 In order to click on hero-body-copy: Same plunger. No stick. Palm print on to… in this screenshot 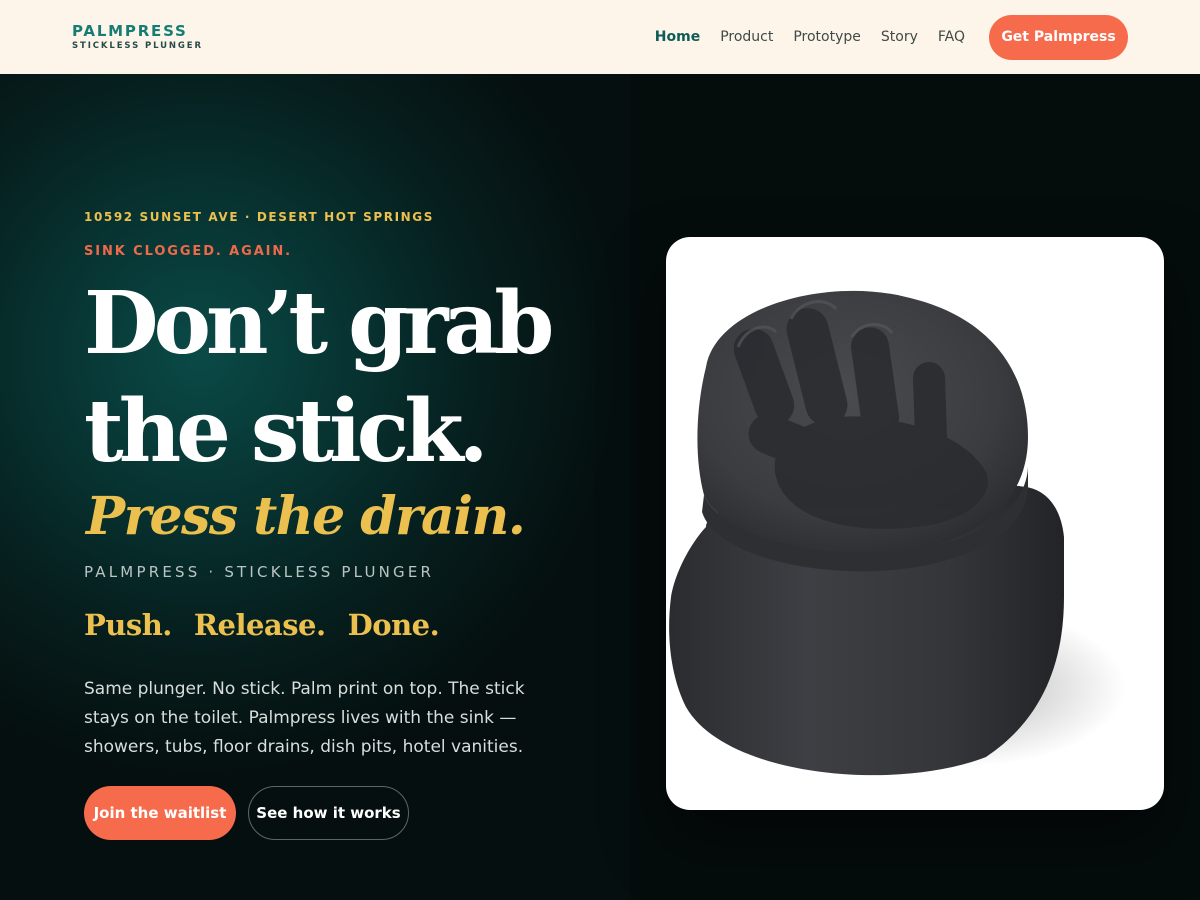, I will do `click(304, 718)`.